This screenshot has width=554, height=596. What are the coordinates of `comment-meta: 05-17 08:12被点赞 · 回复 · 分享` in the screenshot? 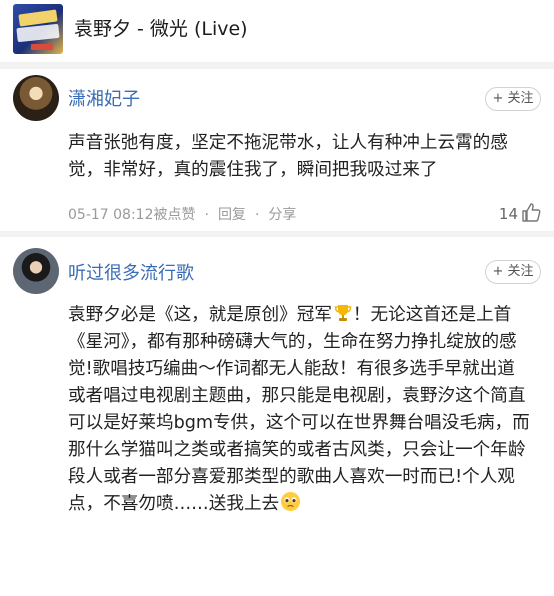 It's located at (182, 214).